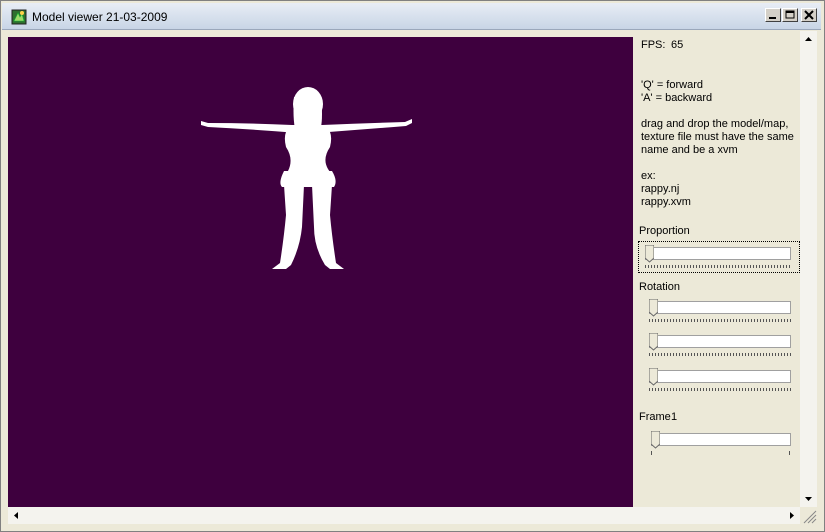 The image size is (825, 532). What do you see at coordinates (306, 178) in the screenshot?
I see `model-silhouette` at bounding box center [306, 178].